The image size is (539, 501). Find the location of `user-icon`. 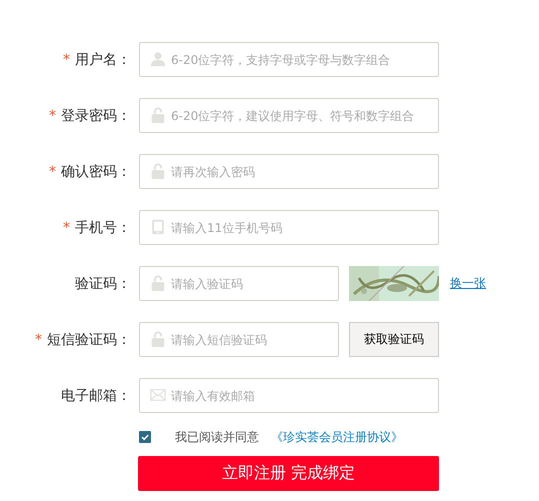

user-icon is located at coordinates (158, 59).